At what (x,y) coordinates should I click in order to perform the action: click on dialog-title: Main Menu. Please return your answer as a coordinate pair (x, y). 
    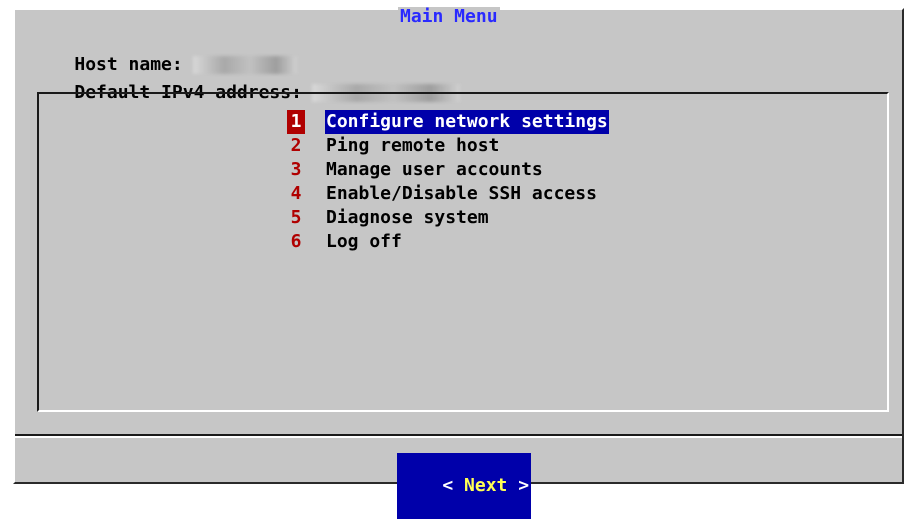
    Looking at the image, I should click on (449, 16).